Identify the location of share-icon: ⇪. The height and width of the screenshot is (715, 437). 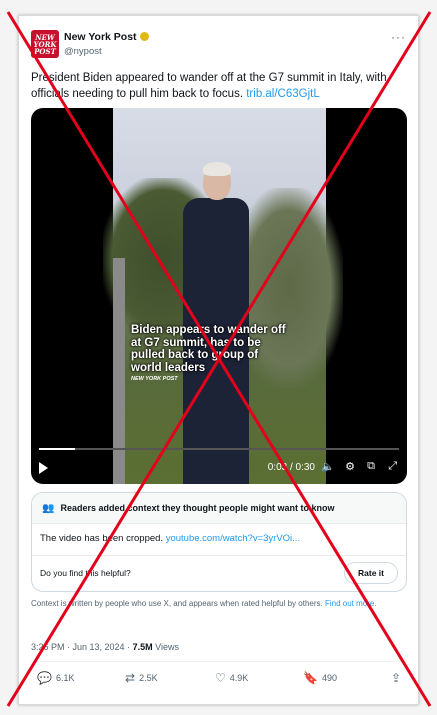
(396, 678).